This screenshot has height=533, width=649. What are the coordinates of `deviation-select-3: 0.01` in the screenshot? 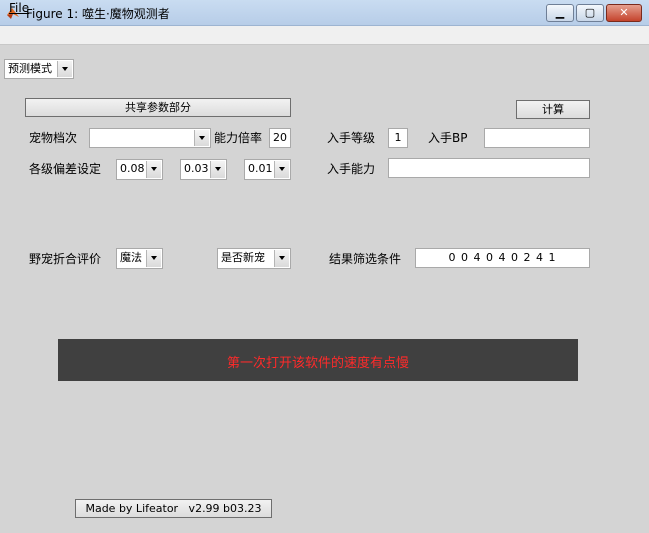 It's located at (267, 169).